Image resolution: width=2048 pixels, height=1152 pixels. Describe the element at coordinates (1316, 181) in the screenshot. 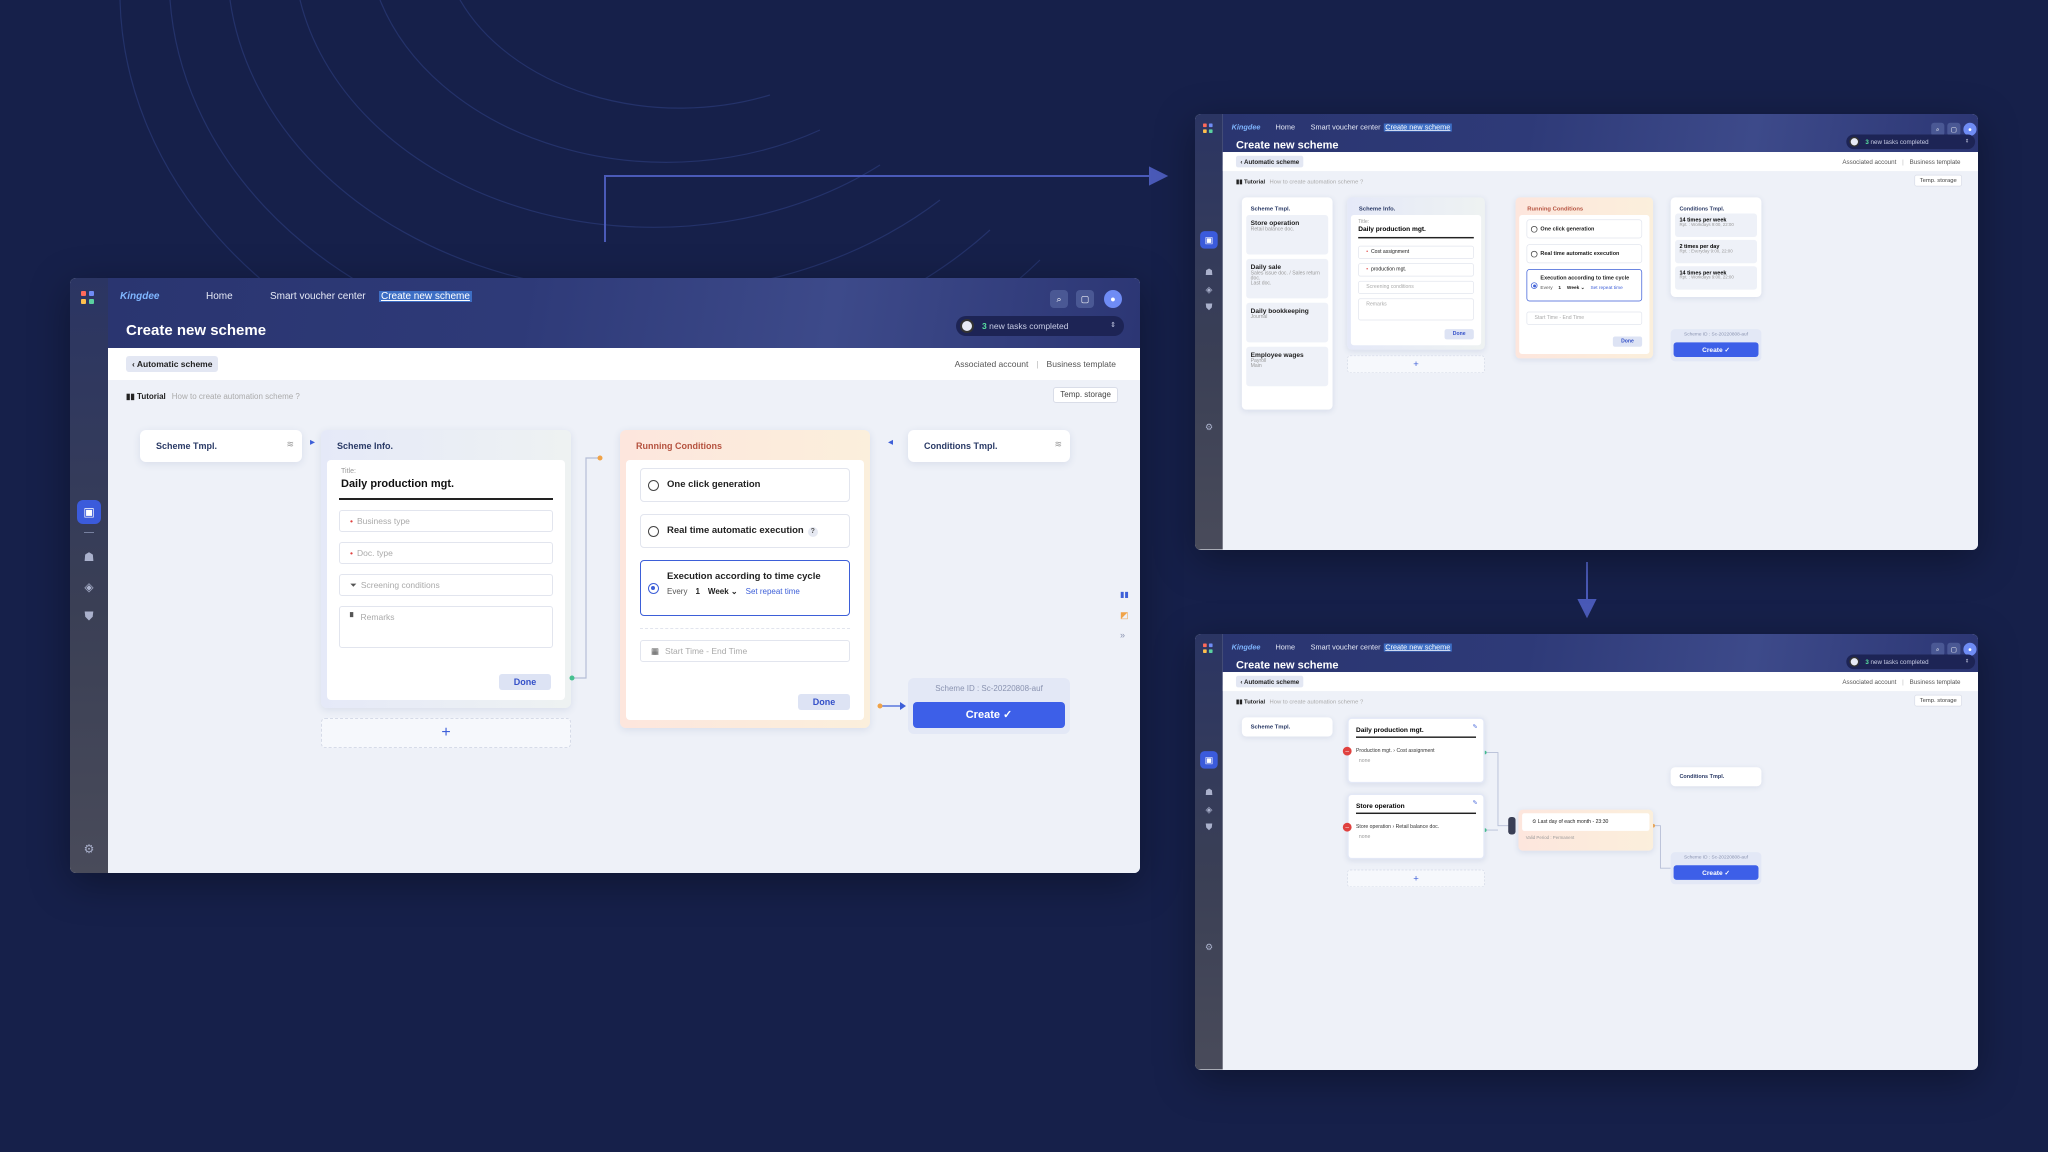

I see `tutorial-hint: How to create automation scheme ?` at that location.